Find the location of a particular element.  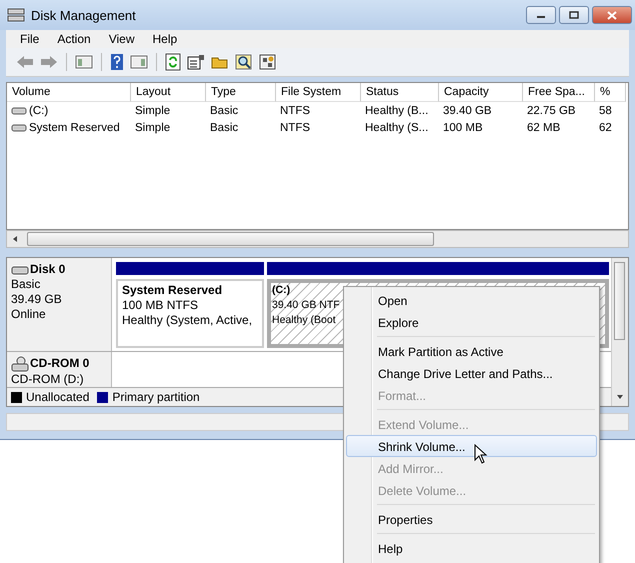

partition-size: 100 MB NTFS is located at coordinates (160, 305).